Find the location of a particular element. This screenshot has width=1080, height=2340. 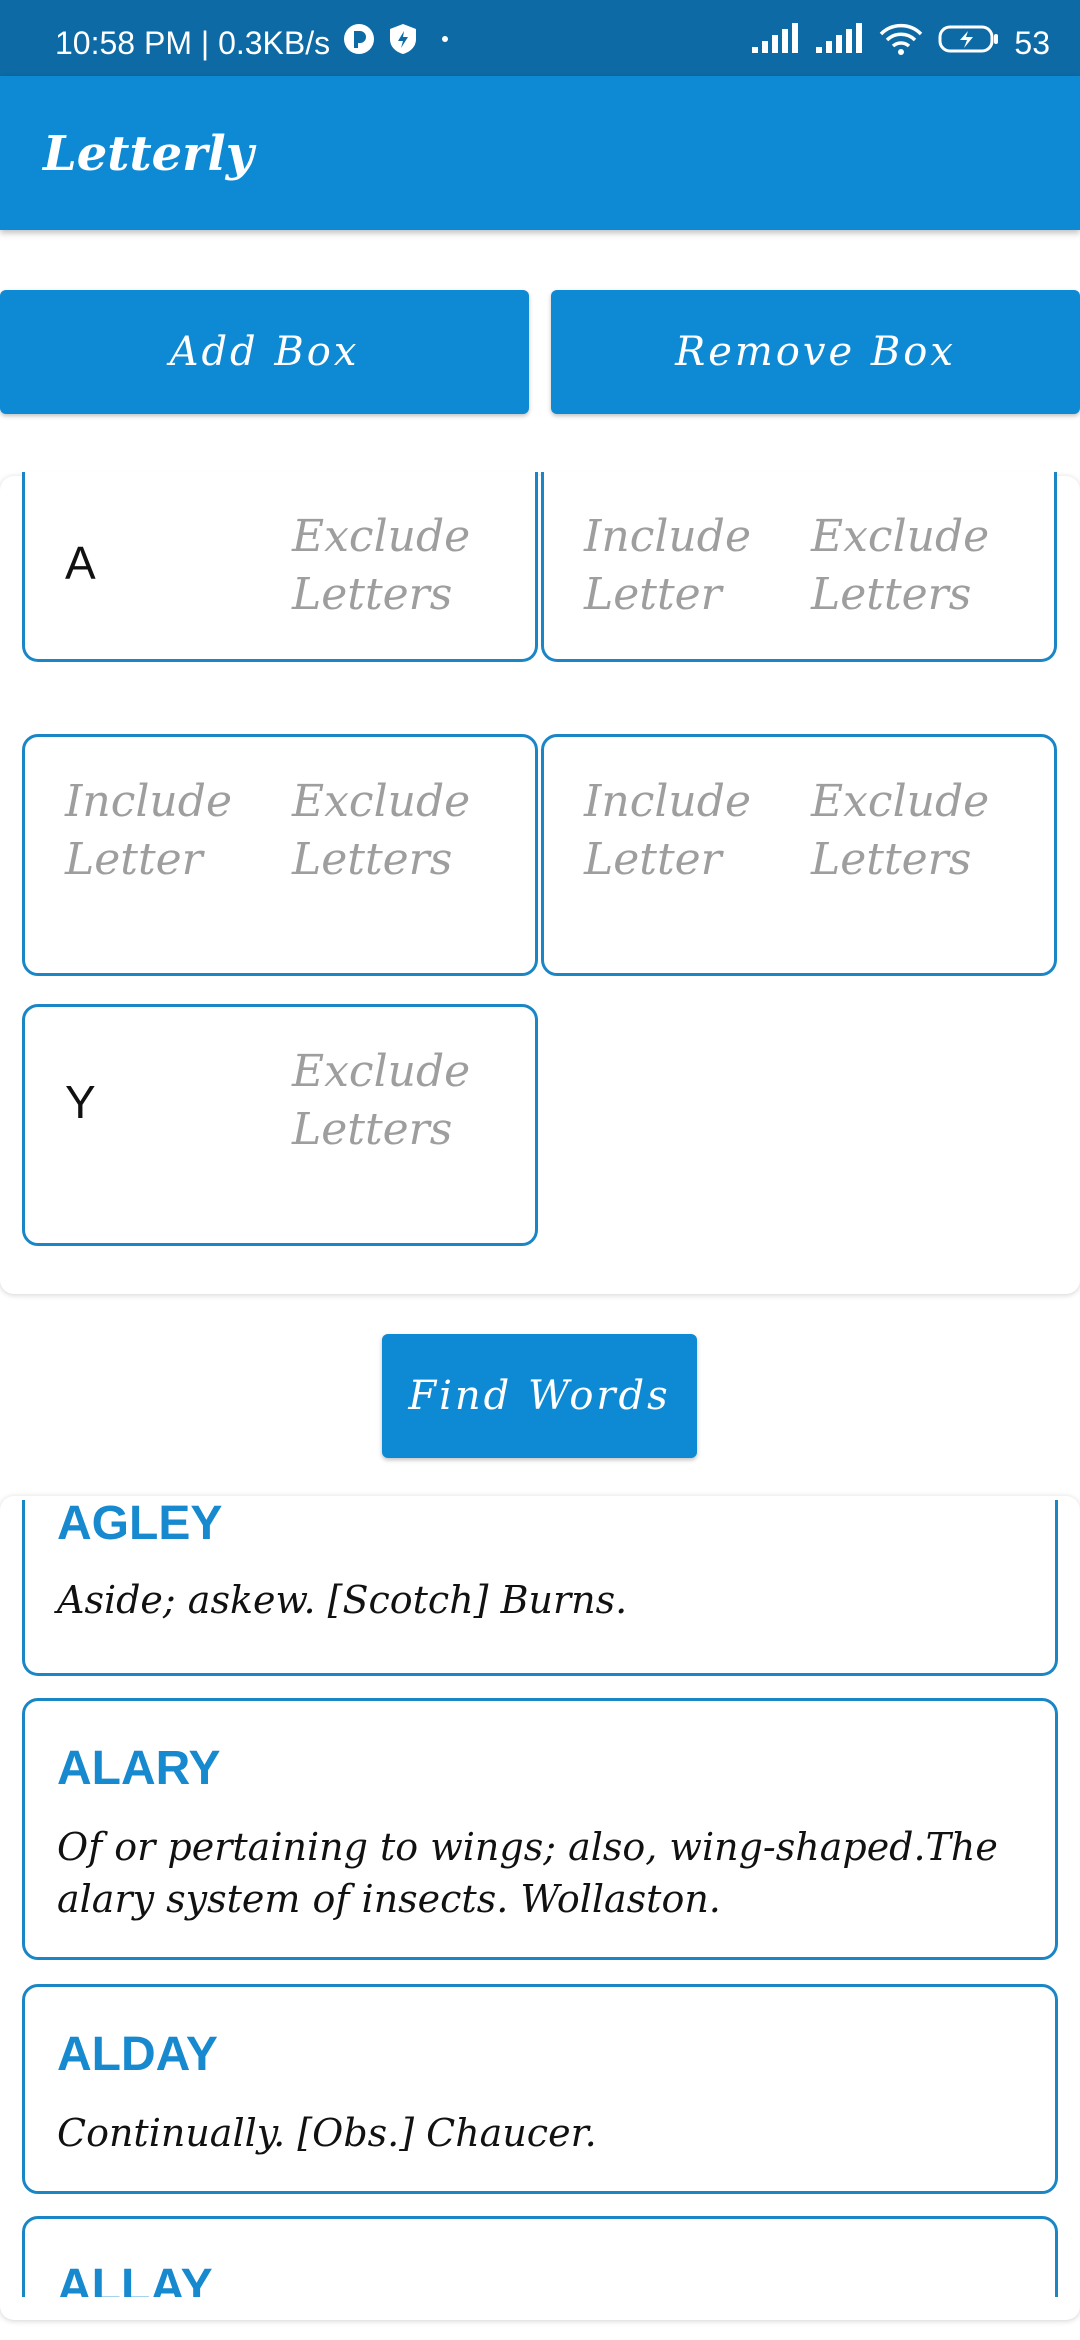

battery-percent: 53 is located at coordinates (1032, 42).